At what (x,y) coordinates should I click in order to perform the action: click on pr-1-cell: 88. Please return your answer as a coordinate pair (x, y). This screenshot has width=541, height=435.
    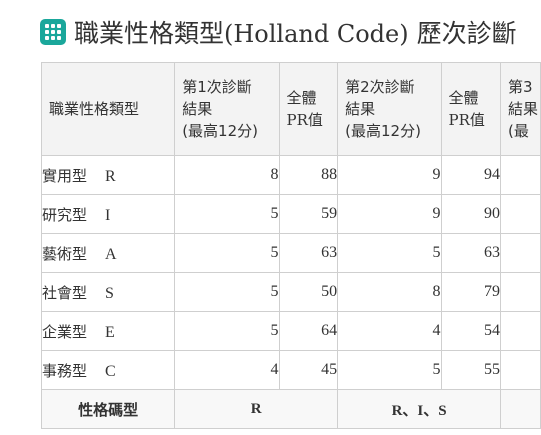
    Looking at the image, I should click on (308, 175).